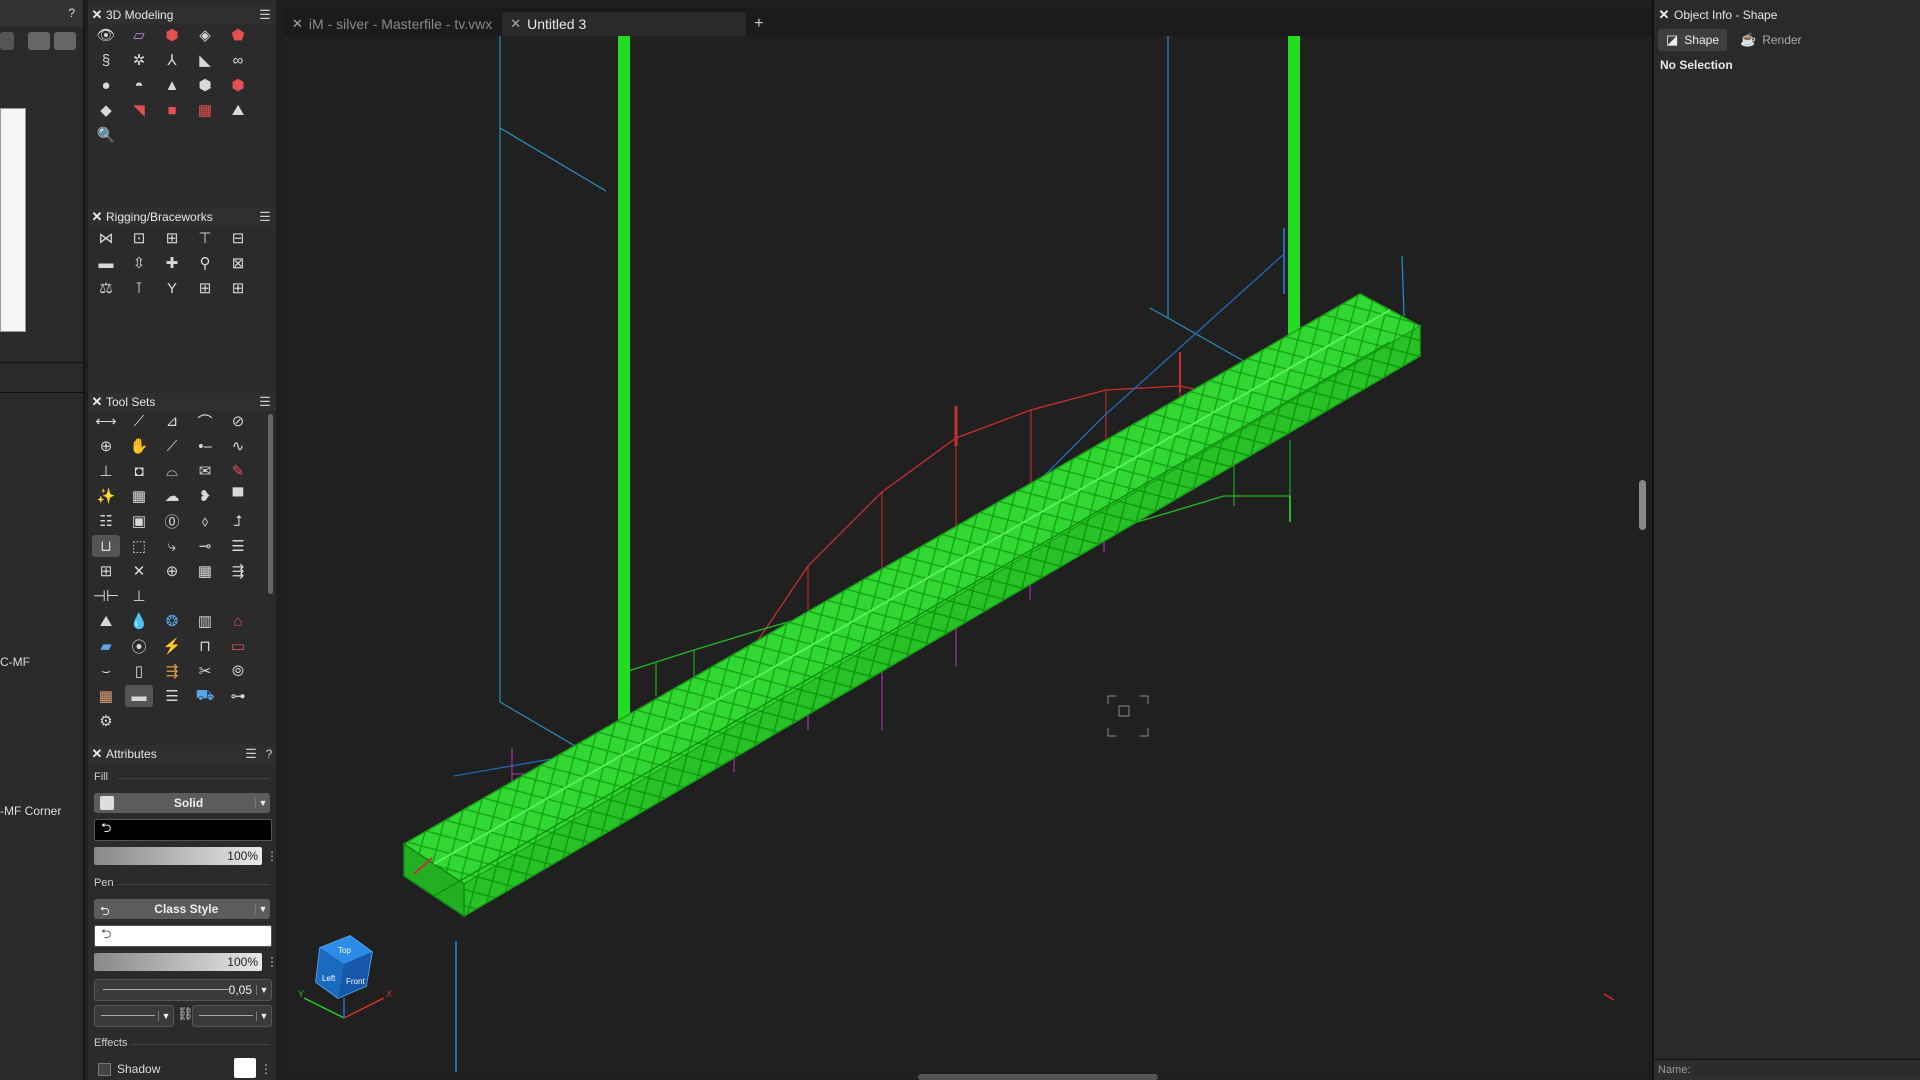 The height and width of the screenshot is (1080, 1920). What do you see at coordinates (172, 471) in the screenshot?
I see `arch-icon: ⌓` at bounding box center [172, 471].